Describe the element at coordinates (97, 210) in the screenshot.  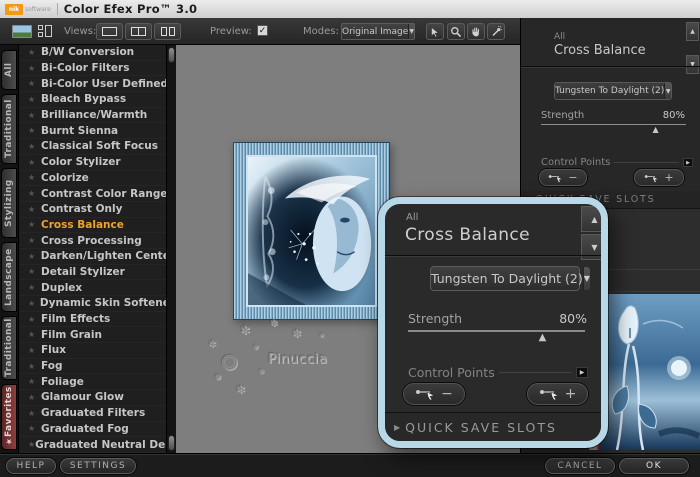
I see `filter-row: ★ Contrast Only` at that location.